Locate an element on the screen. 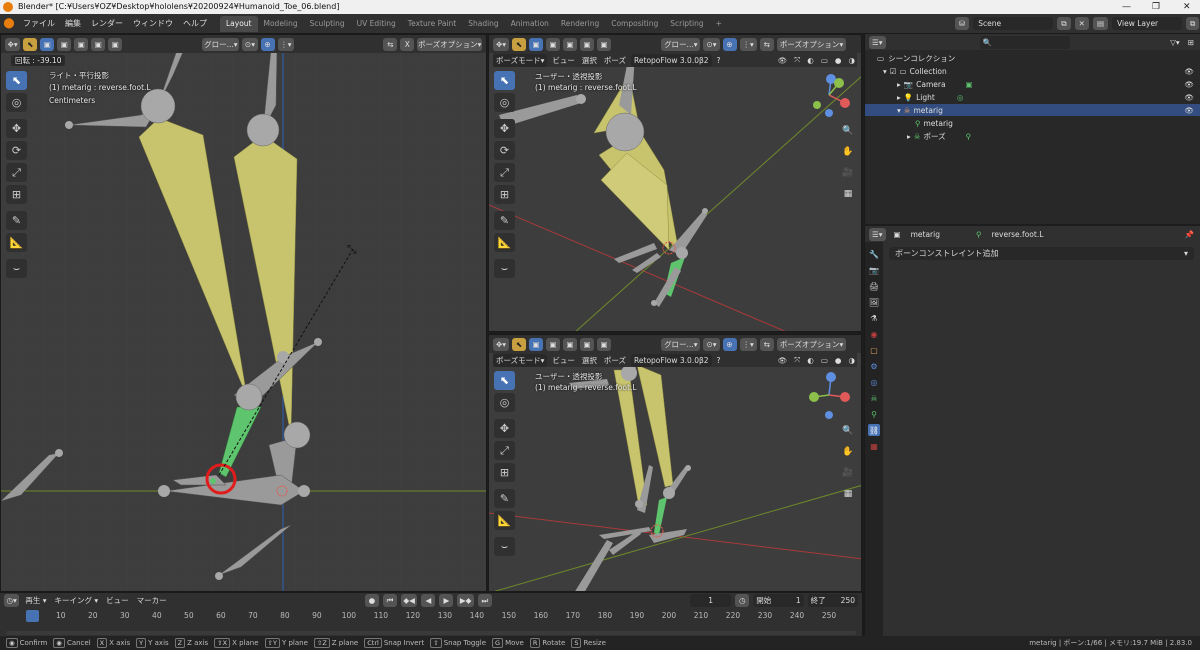 This screenshot has height=650, width=1200. outliner-item-metarig-data: ⚲ metarig is located at coordinates (1032, 123).